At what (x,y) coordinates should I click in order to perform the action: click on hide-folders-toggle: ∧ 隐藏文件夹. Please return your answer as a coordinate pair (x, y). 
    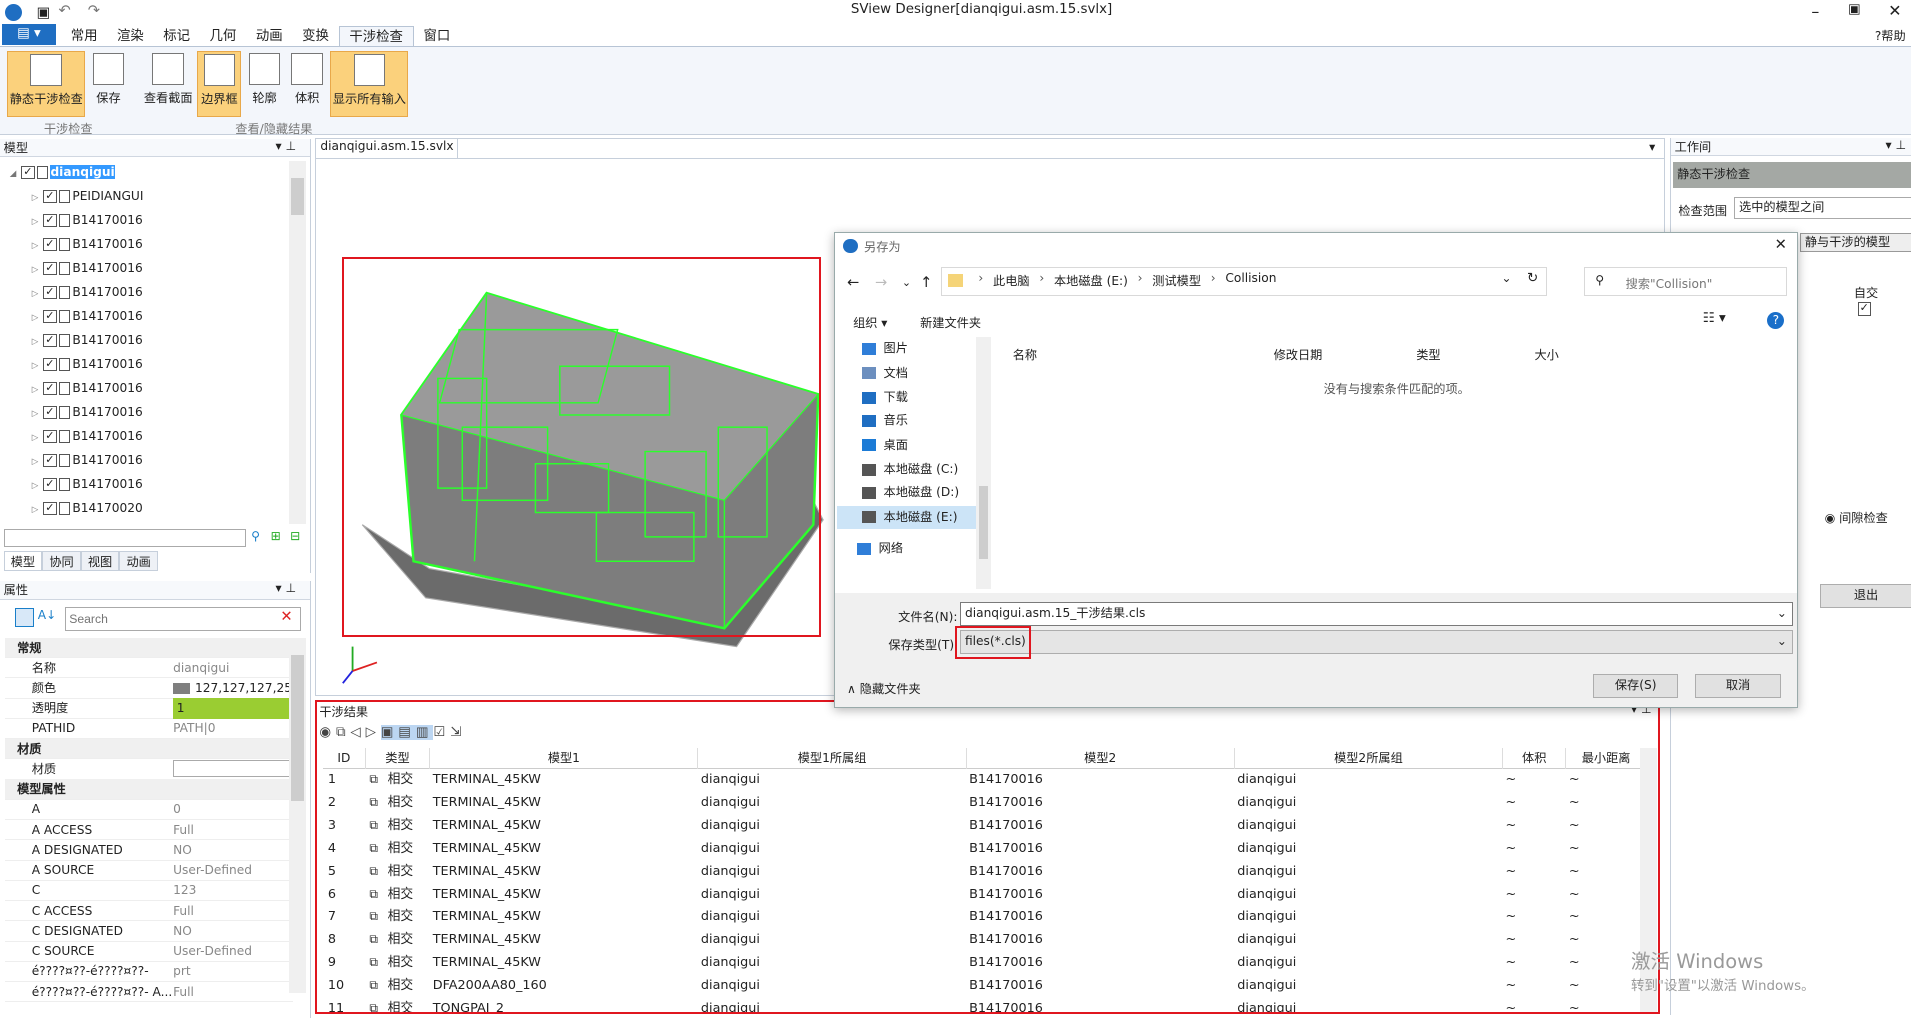
    Looking at the image, I should click on (884, 688).